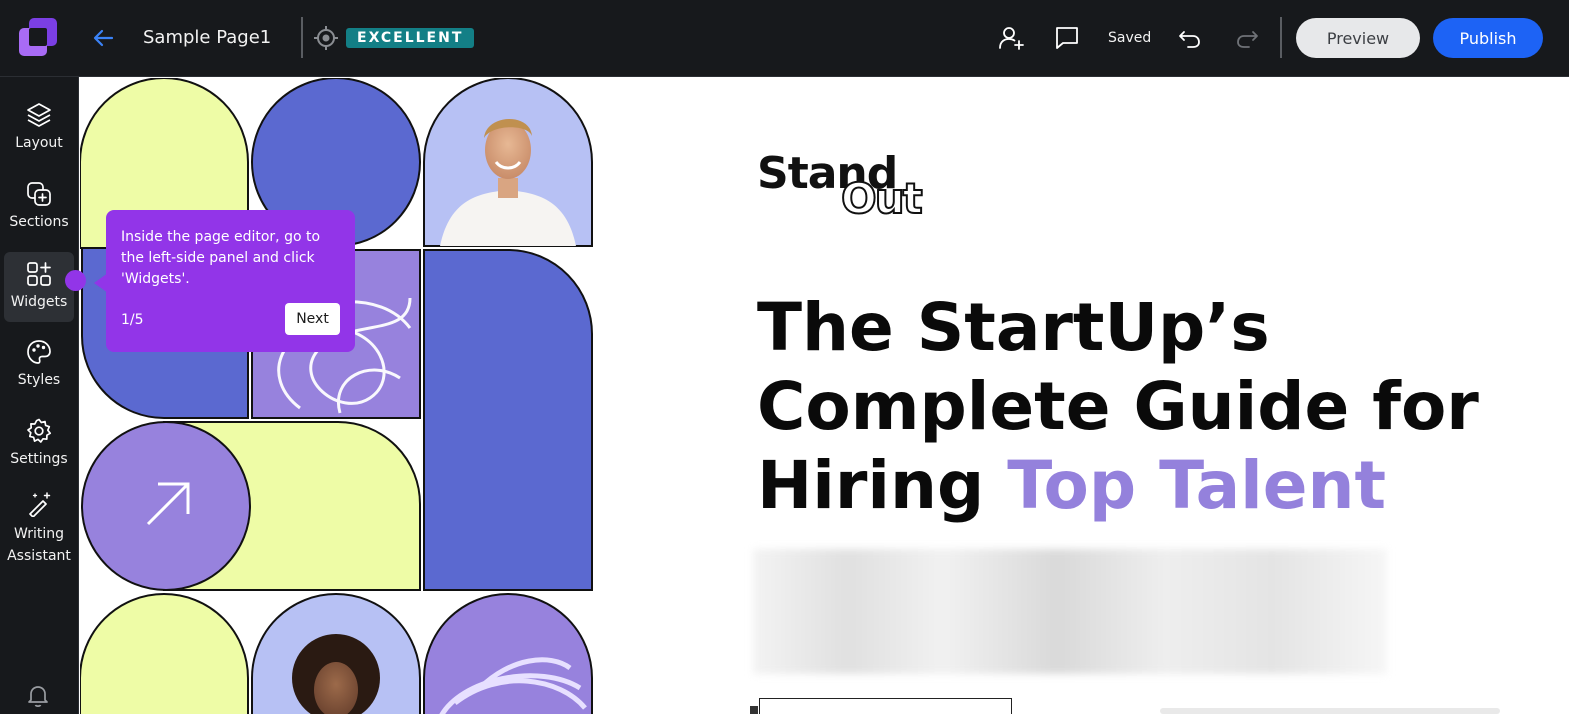  What do you see at coordinates (312, 319) in the screenshot?
I see `next-button: Next` at bounding box center [312, 319].